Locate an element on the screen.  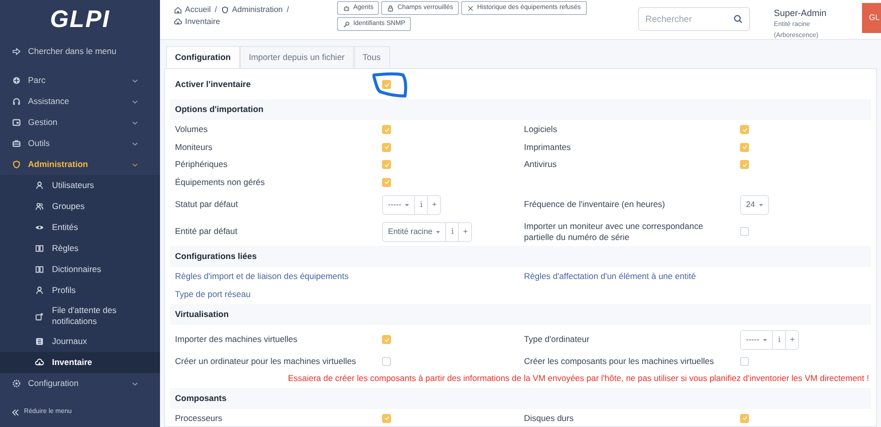
section-title: Options d'importation is located at coordinates (219, 109).